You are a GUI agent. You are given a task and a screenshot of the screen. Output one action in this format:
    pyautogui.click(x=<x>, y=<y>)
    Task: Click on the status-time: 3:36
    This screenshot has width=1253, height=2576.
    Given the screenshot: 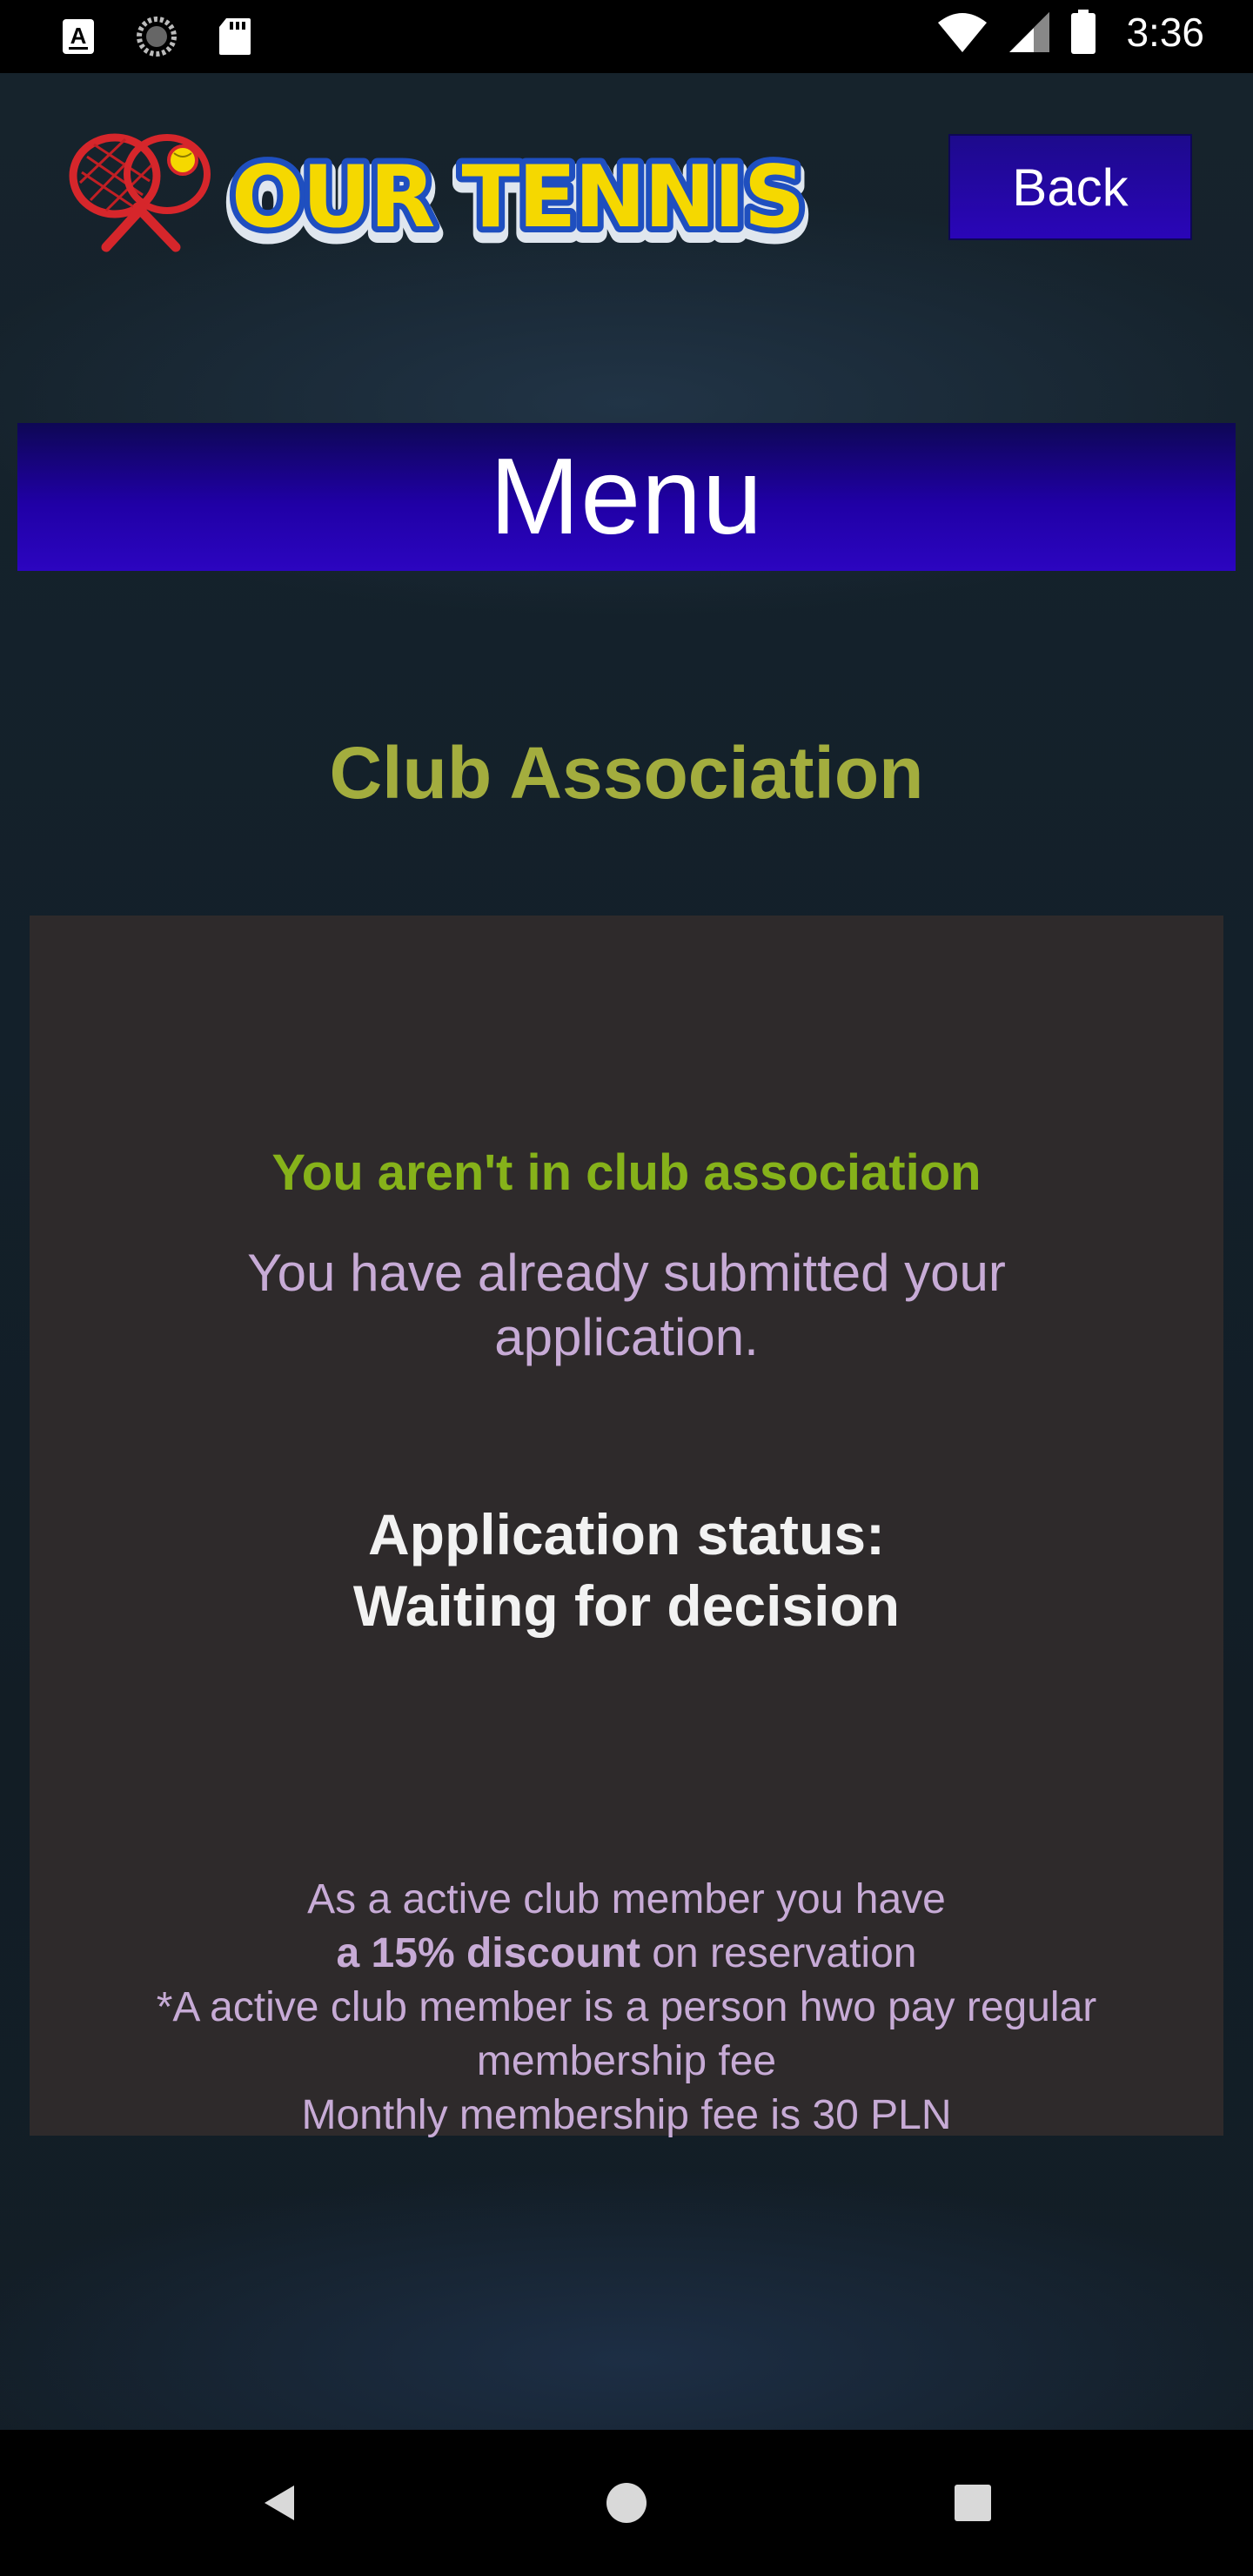 What is the action you would take?
    pyautogui.click(x=1165, y=32)
    